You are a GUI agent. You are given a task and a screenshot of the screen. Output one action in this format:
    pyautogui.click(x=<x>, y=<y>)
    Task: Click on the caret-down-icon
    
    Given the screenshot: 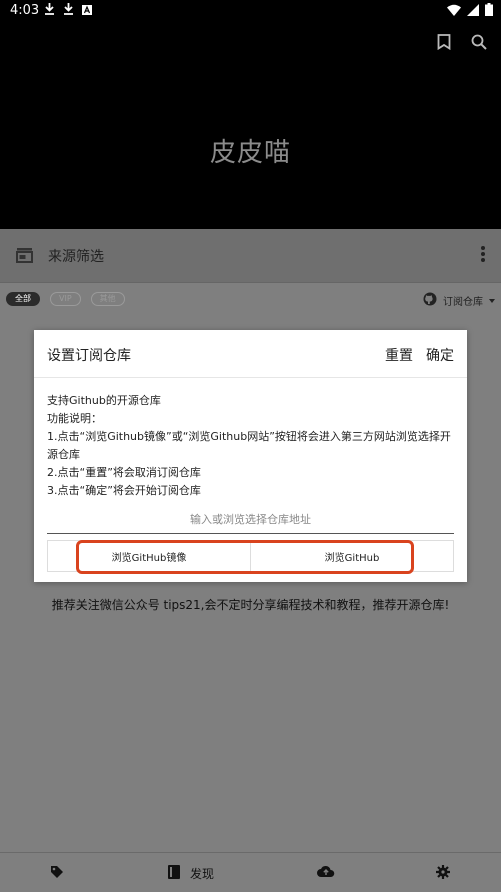 What is the action you would take?
    pyautogui.click(x=492, y=300)
    